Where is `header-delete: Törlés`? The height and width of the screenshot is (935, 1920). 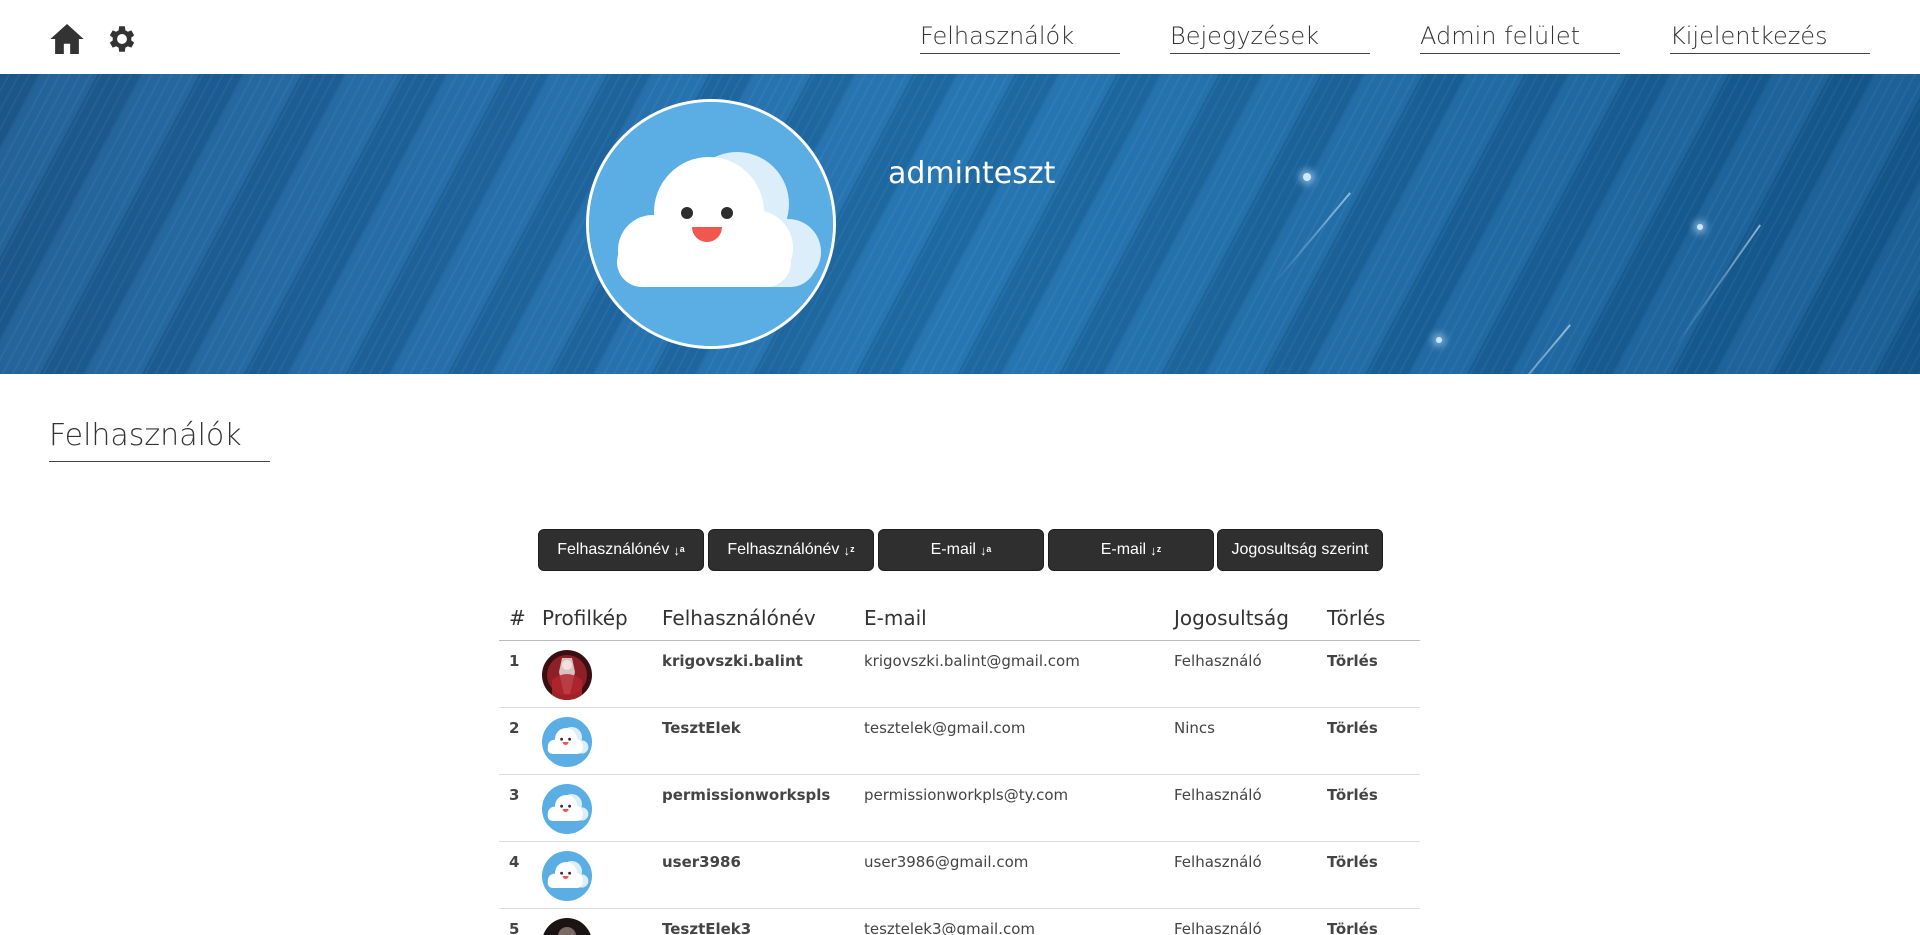
header-delete: Törlés is located at coordinates (1373, 618).